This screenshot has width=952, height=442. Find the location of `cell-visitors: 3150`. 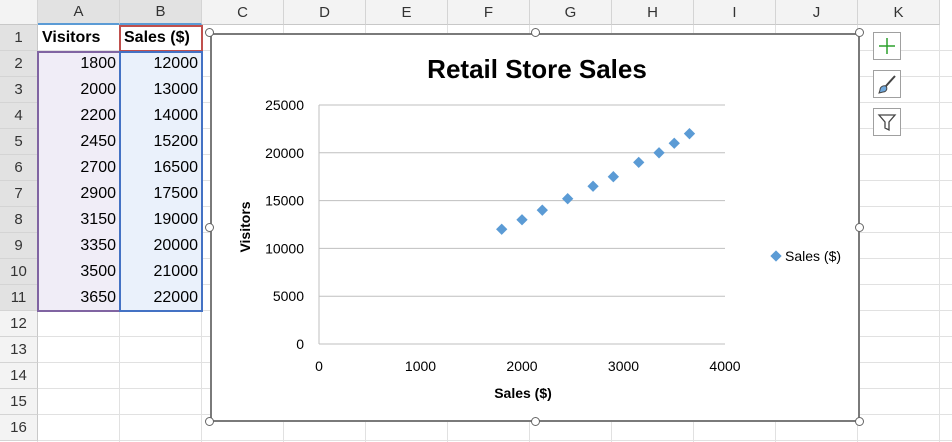

cell-visitors: 3150 is located at coordinates (79, 220).